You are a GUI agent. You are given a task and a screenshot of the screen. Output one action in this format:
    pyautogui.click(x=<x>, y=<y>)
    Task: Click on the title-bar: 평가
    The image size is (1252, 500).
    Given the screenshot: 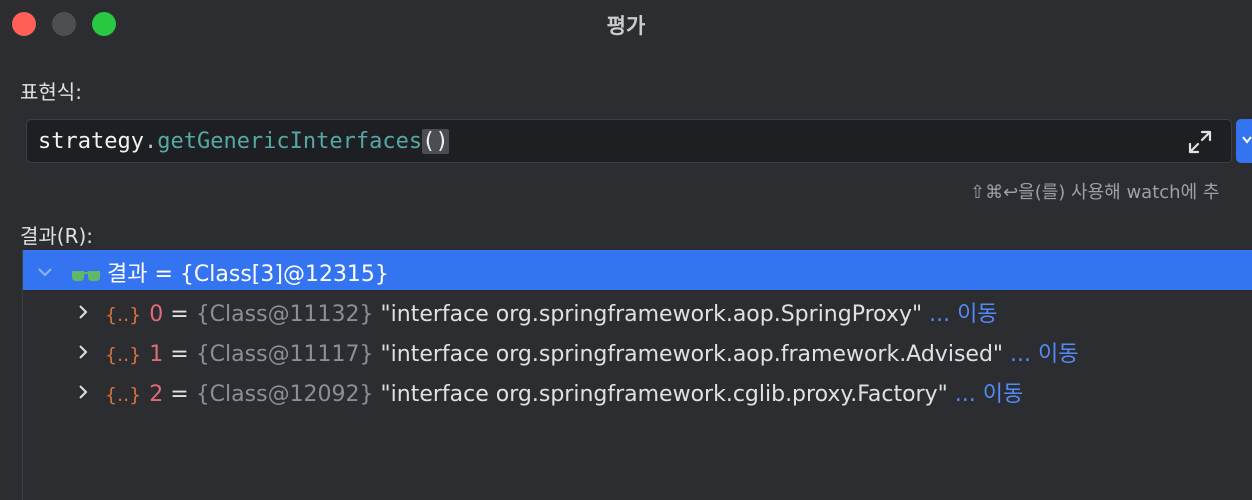 What is the action you would take?
    pyautogui.click(x=626, y=23)
    